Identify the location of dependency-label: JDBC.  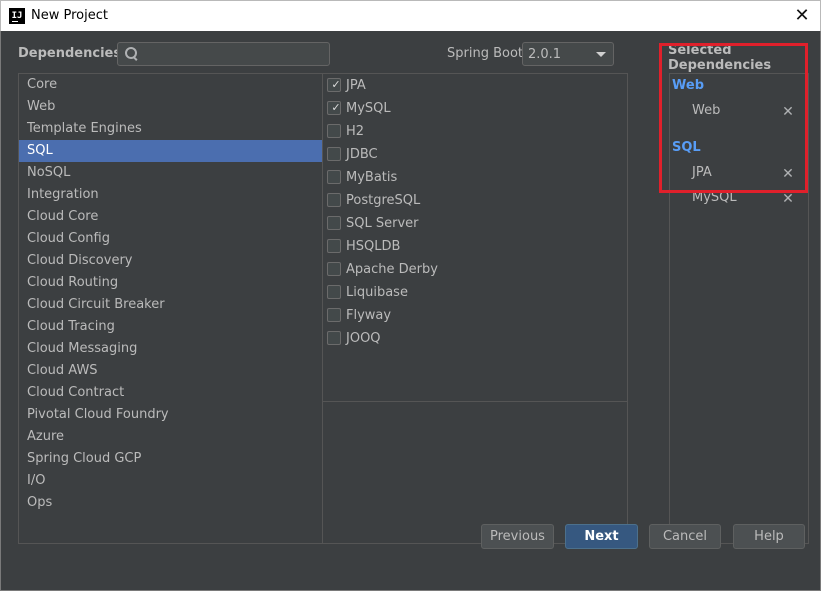
(362, 154).